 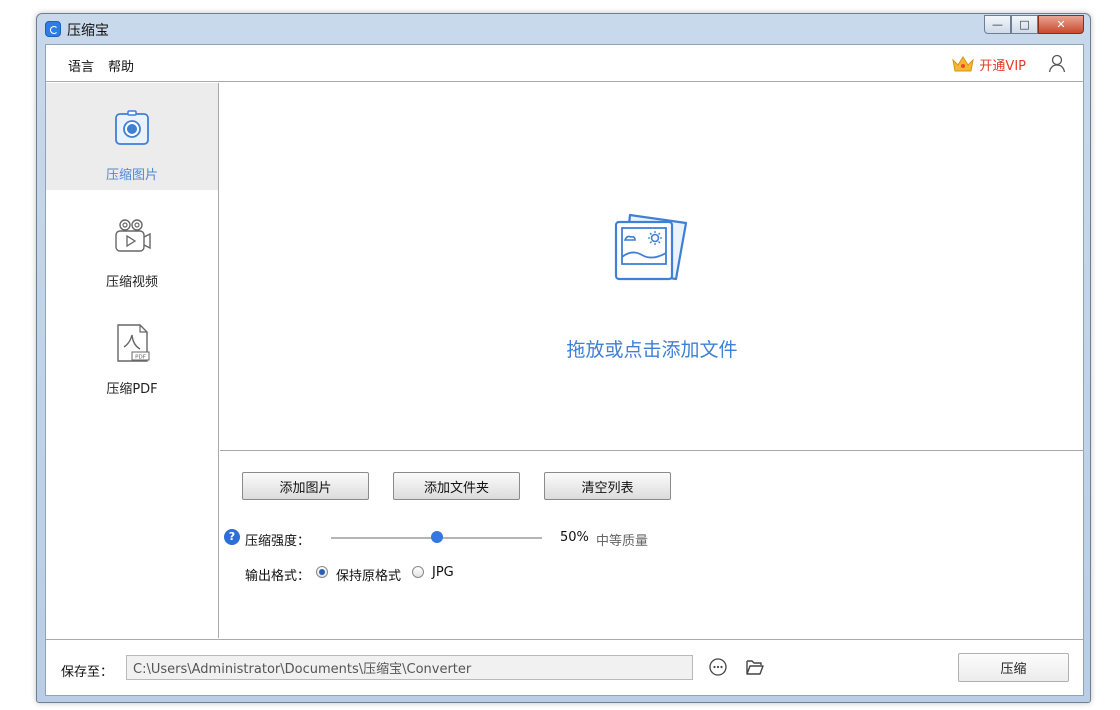 I want to click on compression-percent: 50%, so click(x=574, y=537).